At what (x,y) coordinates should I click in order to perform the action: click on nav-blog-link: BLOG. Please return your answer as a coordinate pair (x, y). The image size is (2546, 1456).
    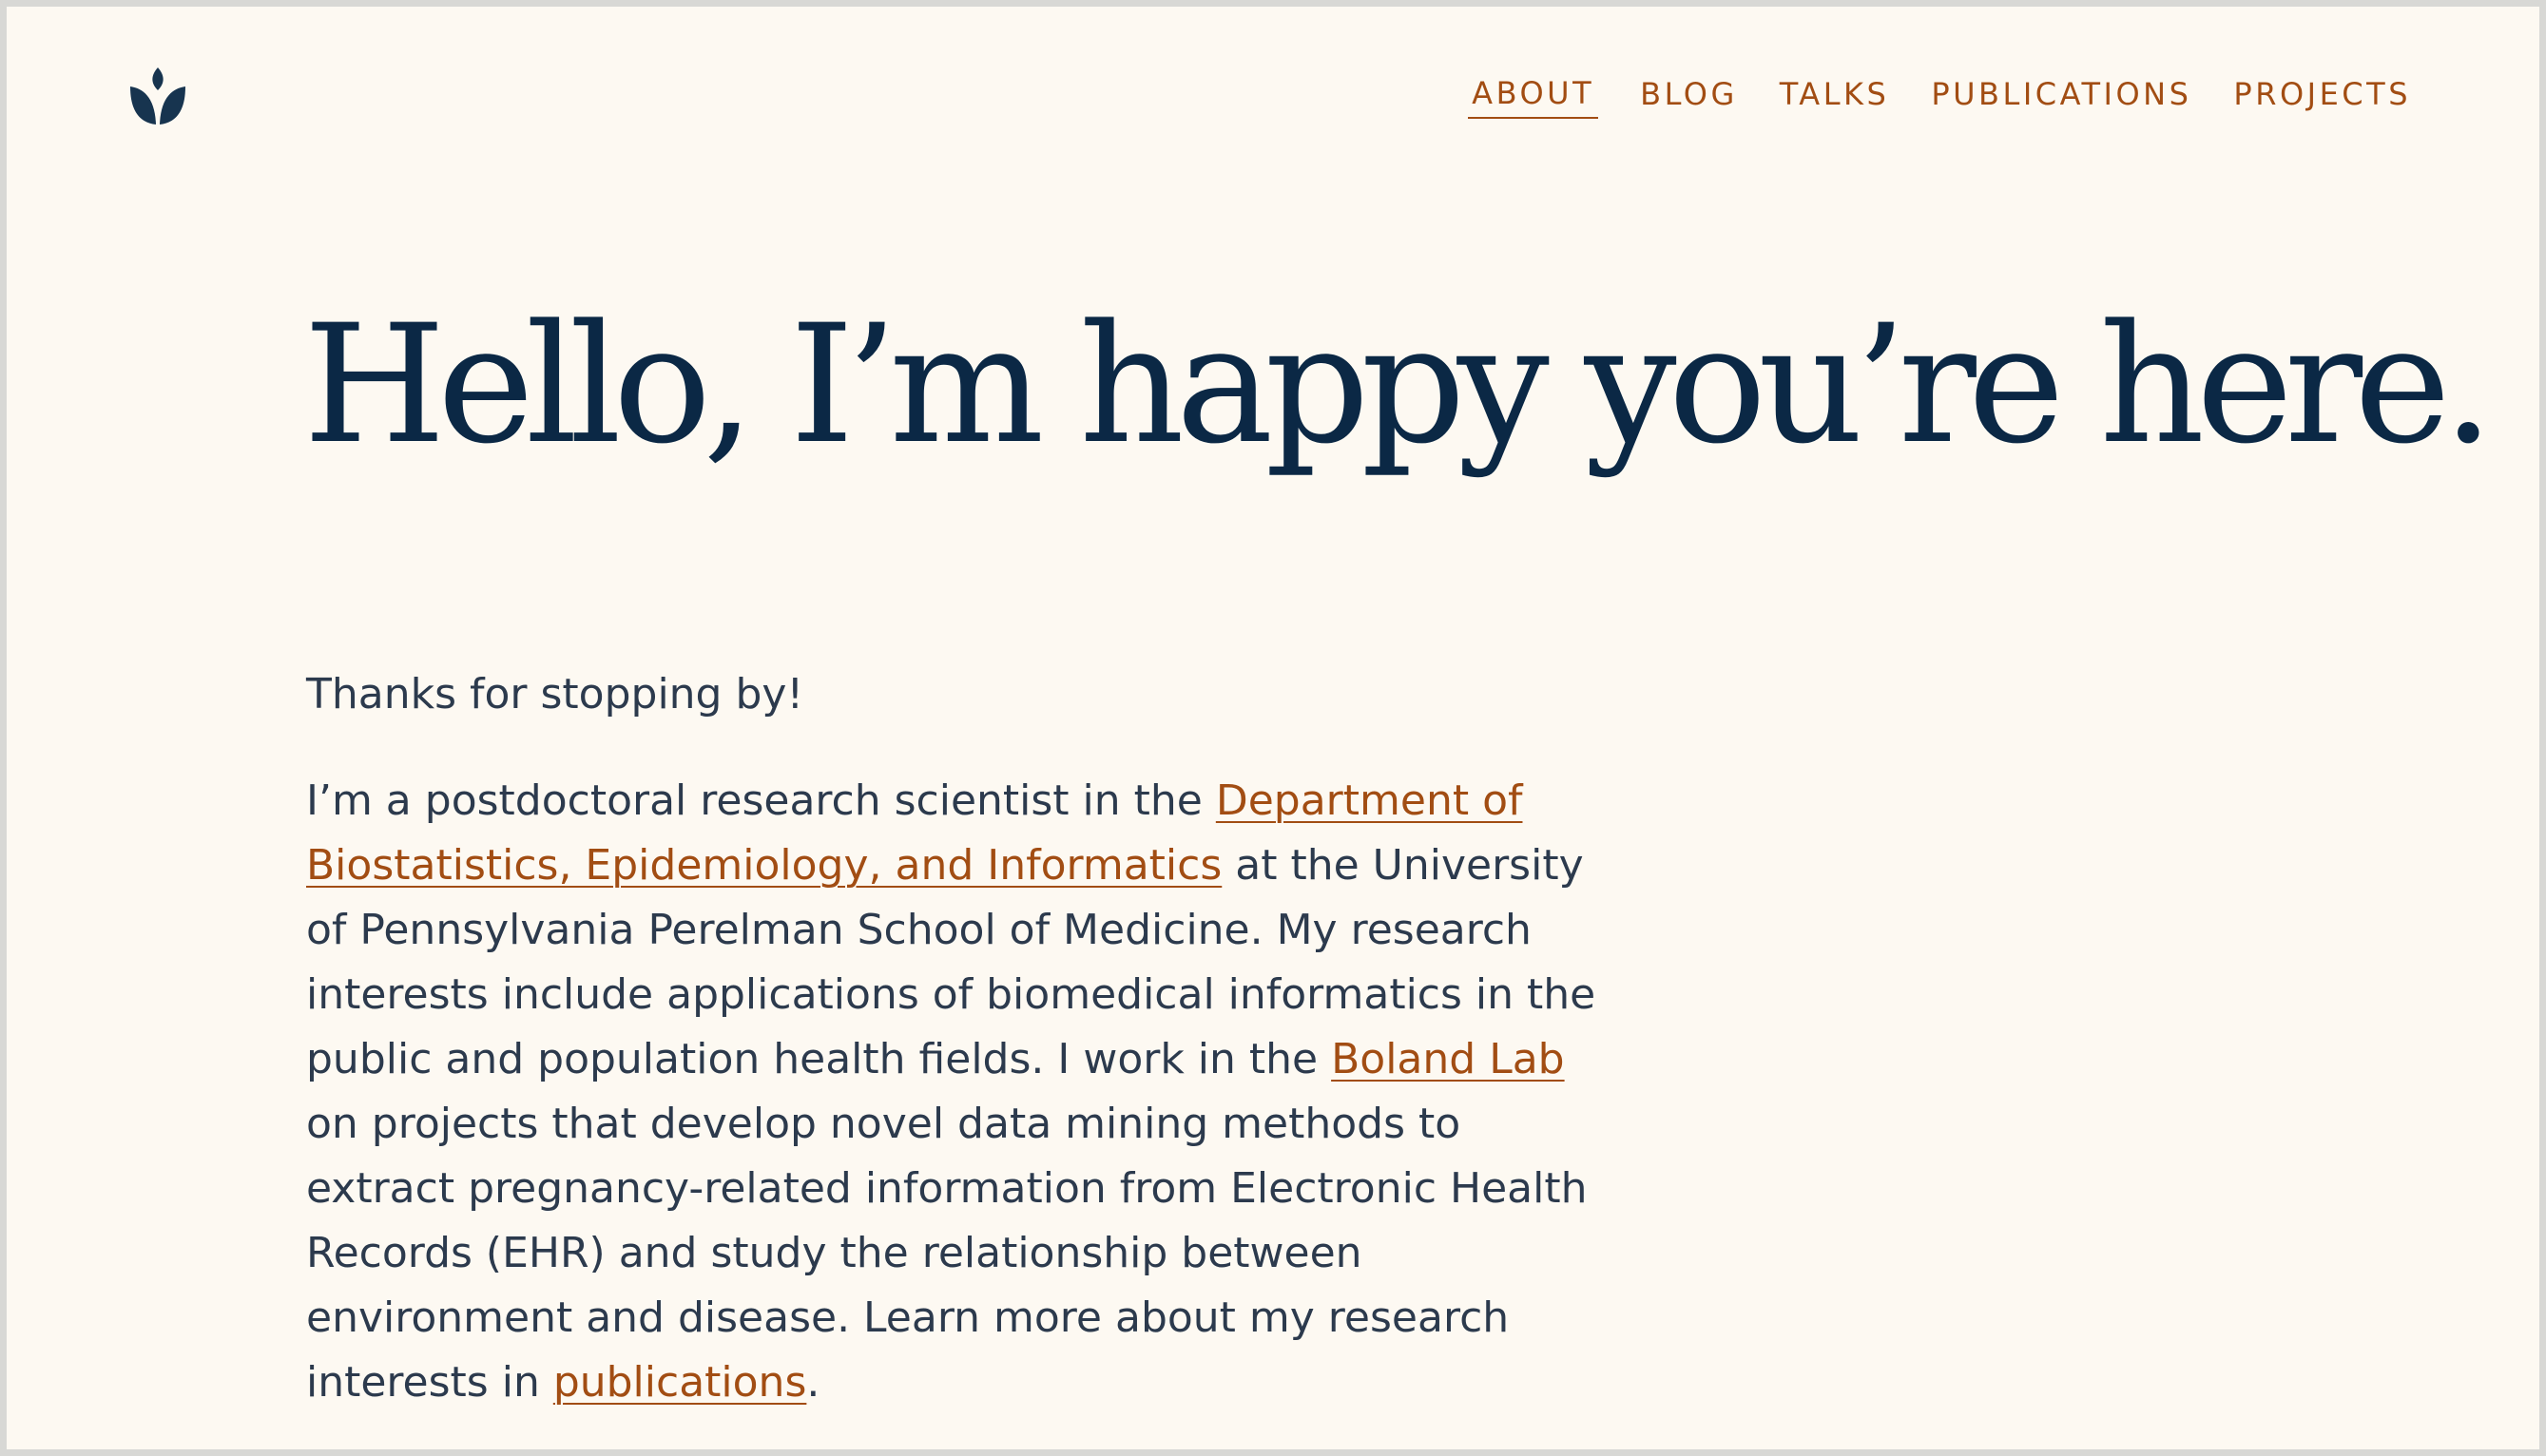
    Looking at the image, I should click on (1689, 97).